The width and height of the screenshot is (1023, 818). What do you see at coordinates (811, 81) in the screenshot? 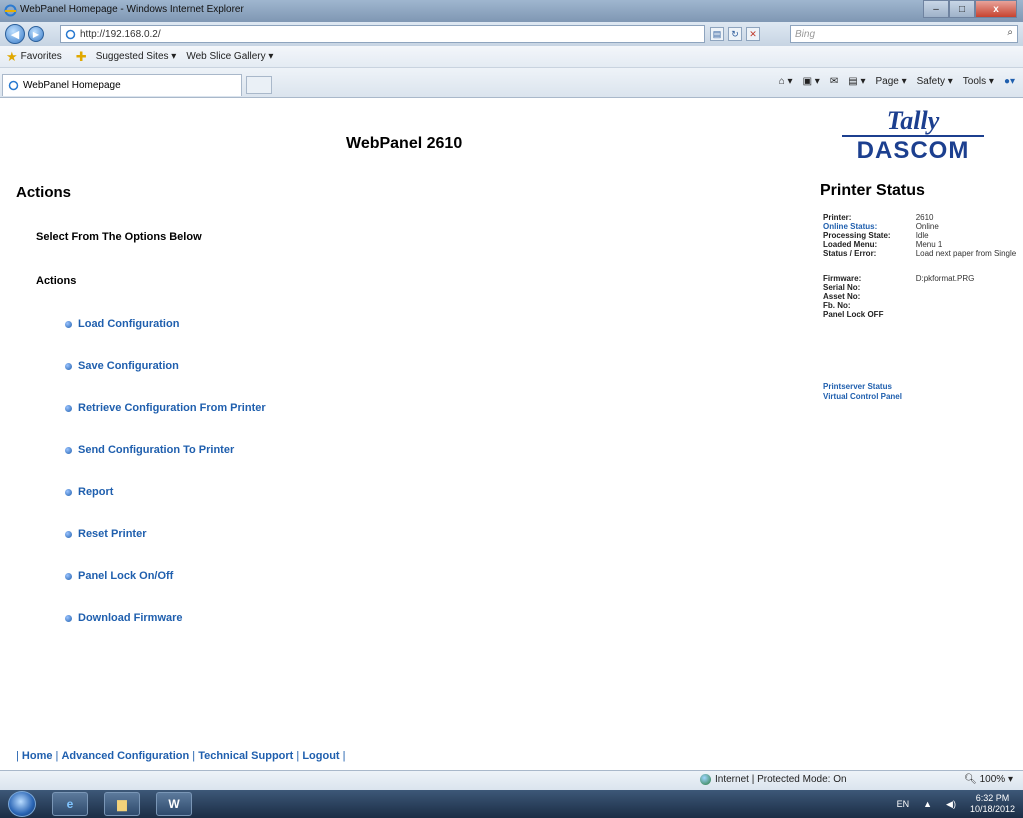
I see `feeds-icon: ▣ ▾` at bounding box center [811, 81].